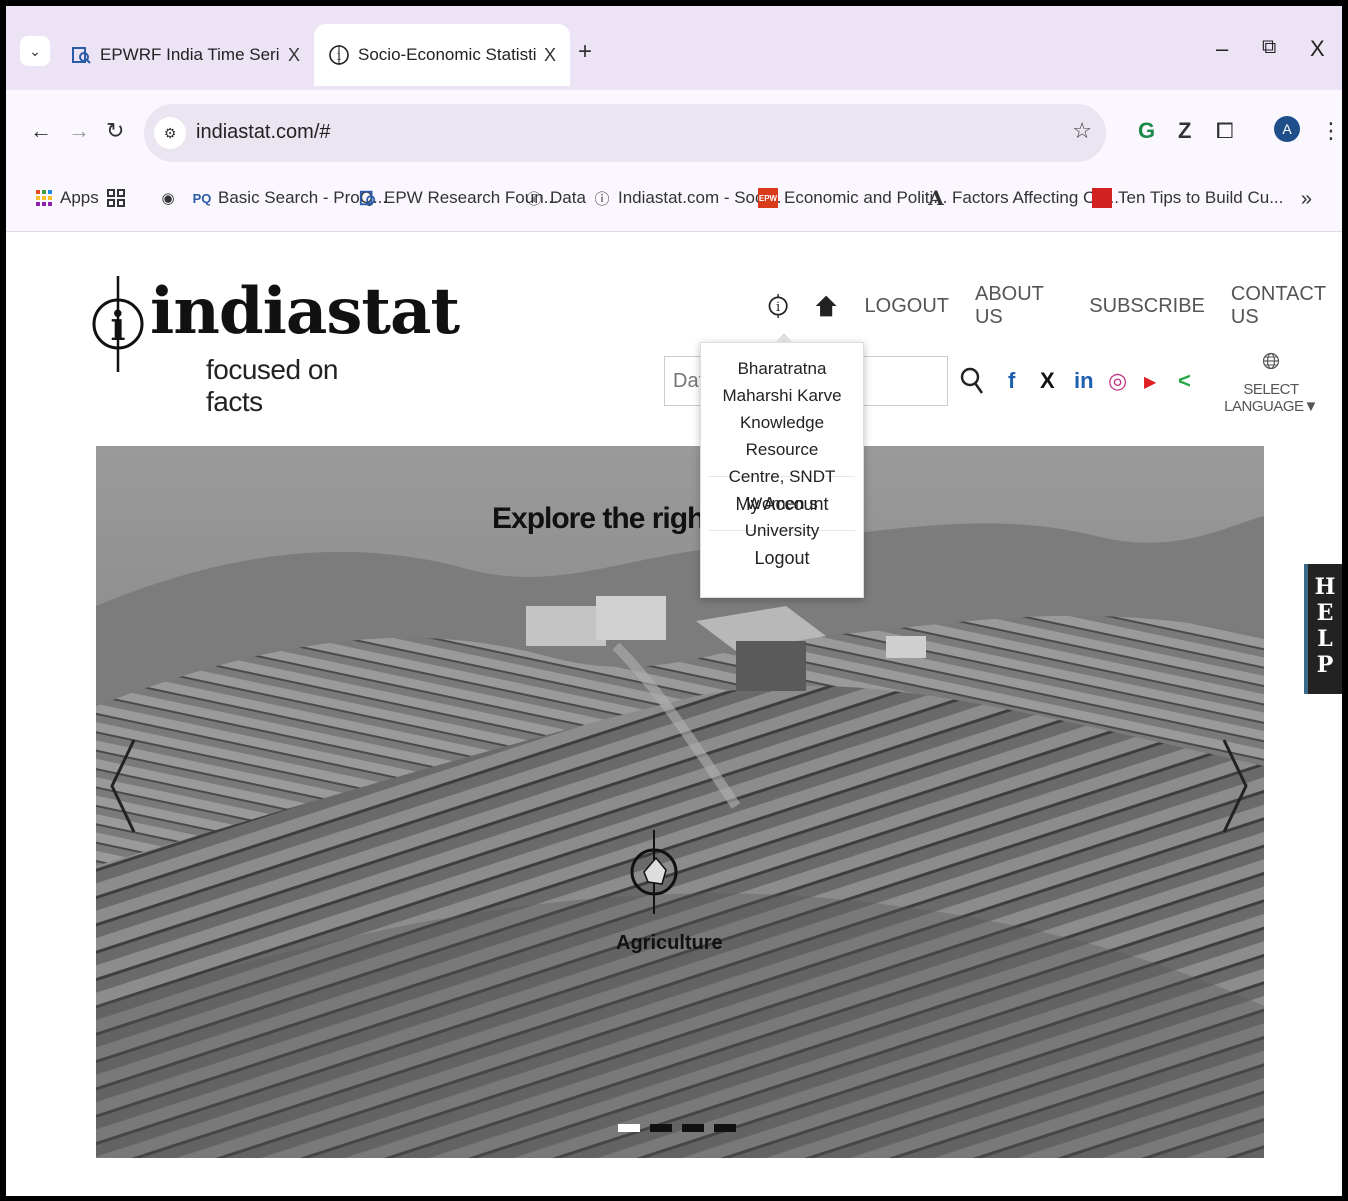 Image resolution: width=1348 pixels, height=1201 pixels. What do you see at coordinates (669, 943) in the screenshot?
I see `hero-category-label: Agriculture` at bounding box center [669, 943].